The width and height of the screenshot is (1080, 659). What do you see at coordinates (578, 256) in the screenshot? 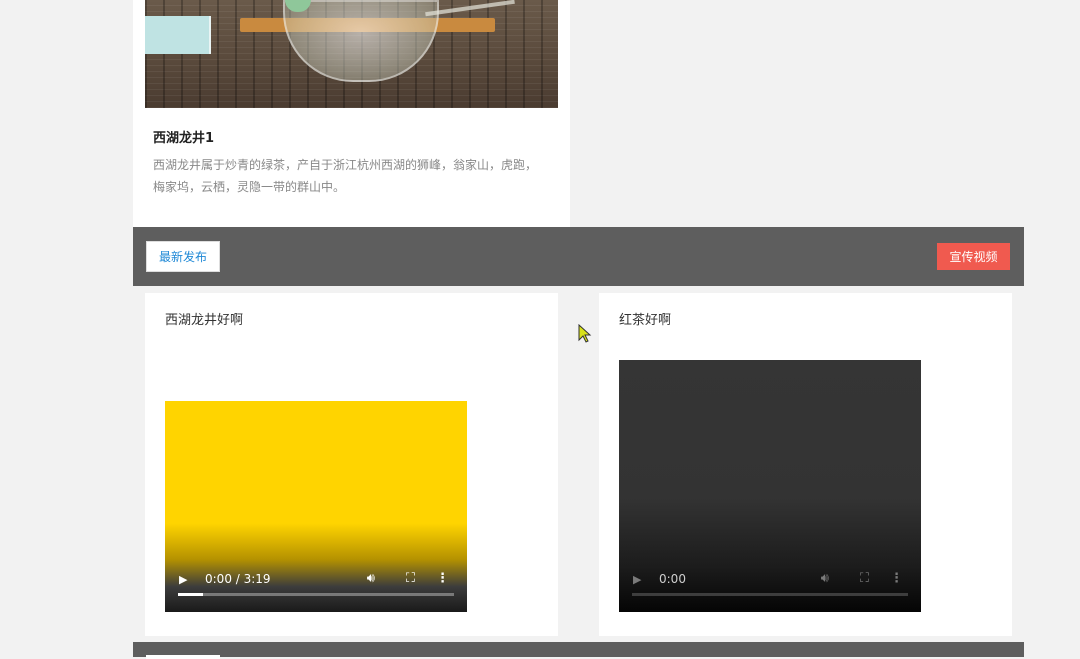
I see `section-toolbar: 最新发布 宣传视频` at bounding box center [578, 256].